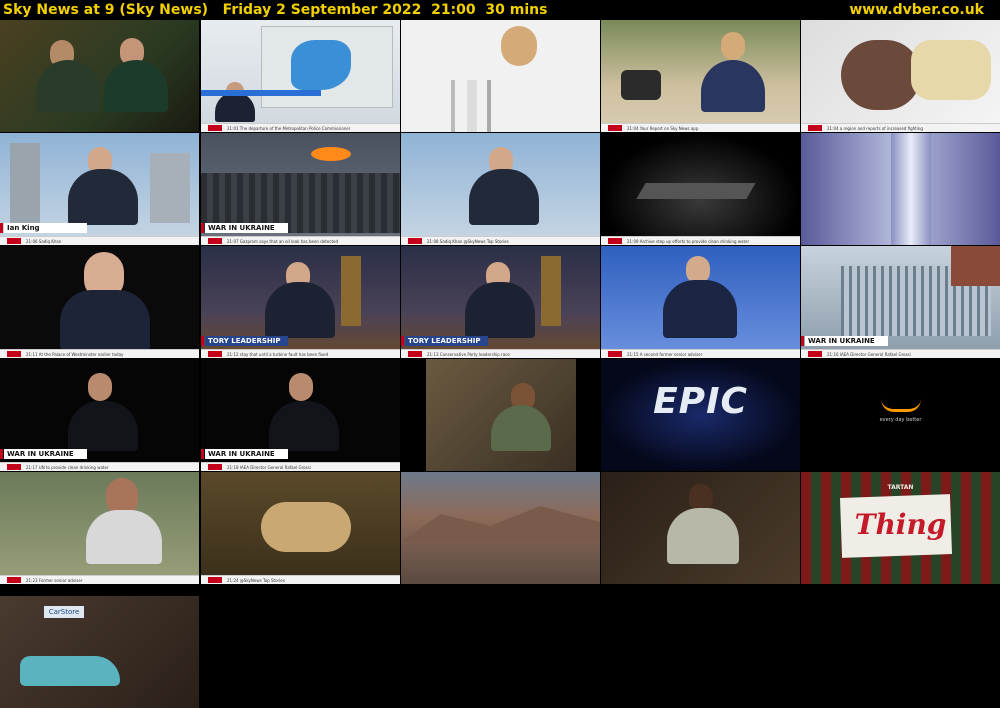 Image resolution: width=1000 pixels, height=708 pixels. I want to click on thumbnail: 21:23 Former senior adviser, so click(99, 528).